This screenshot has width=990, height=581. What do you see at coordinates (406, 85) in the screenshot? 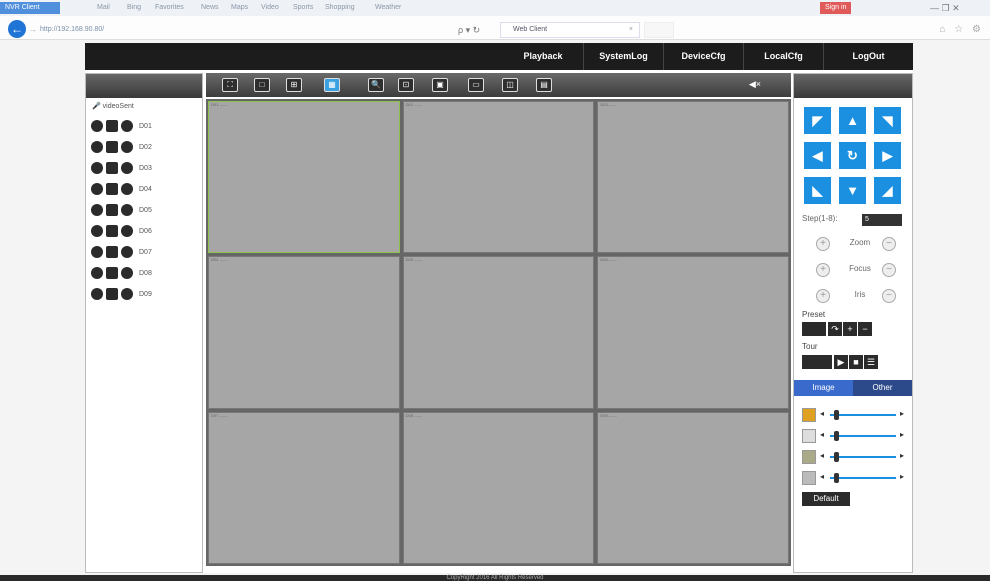
I see `record-icon: ⊡` at bounding box center [406, 85].